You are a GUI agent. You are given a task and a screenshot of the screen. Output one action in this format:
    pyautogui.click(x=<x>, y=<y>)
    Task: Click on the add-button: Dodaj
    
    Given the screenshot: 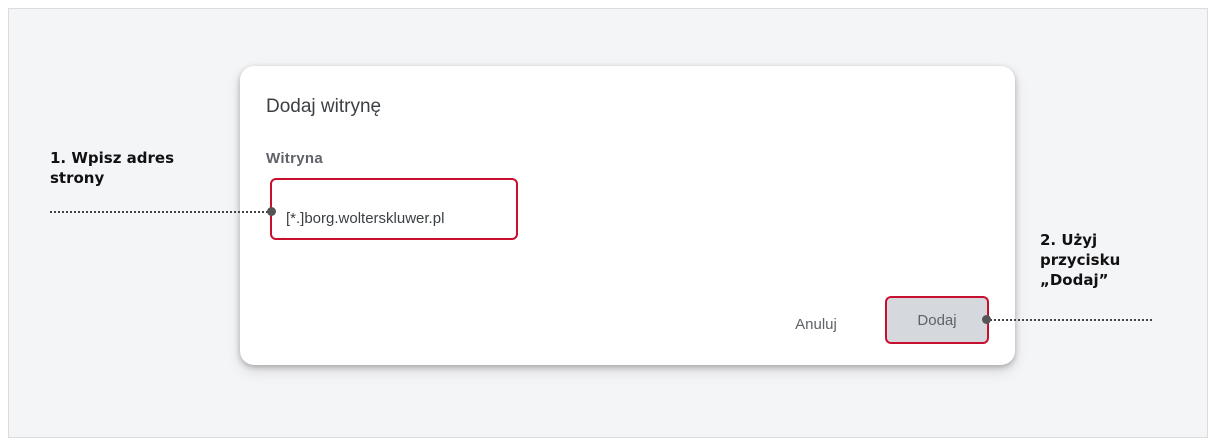 What is the action you would take?
    pyautogui.click(x=937, y=320)
    